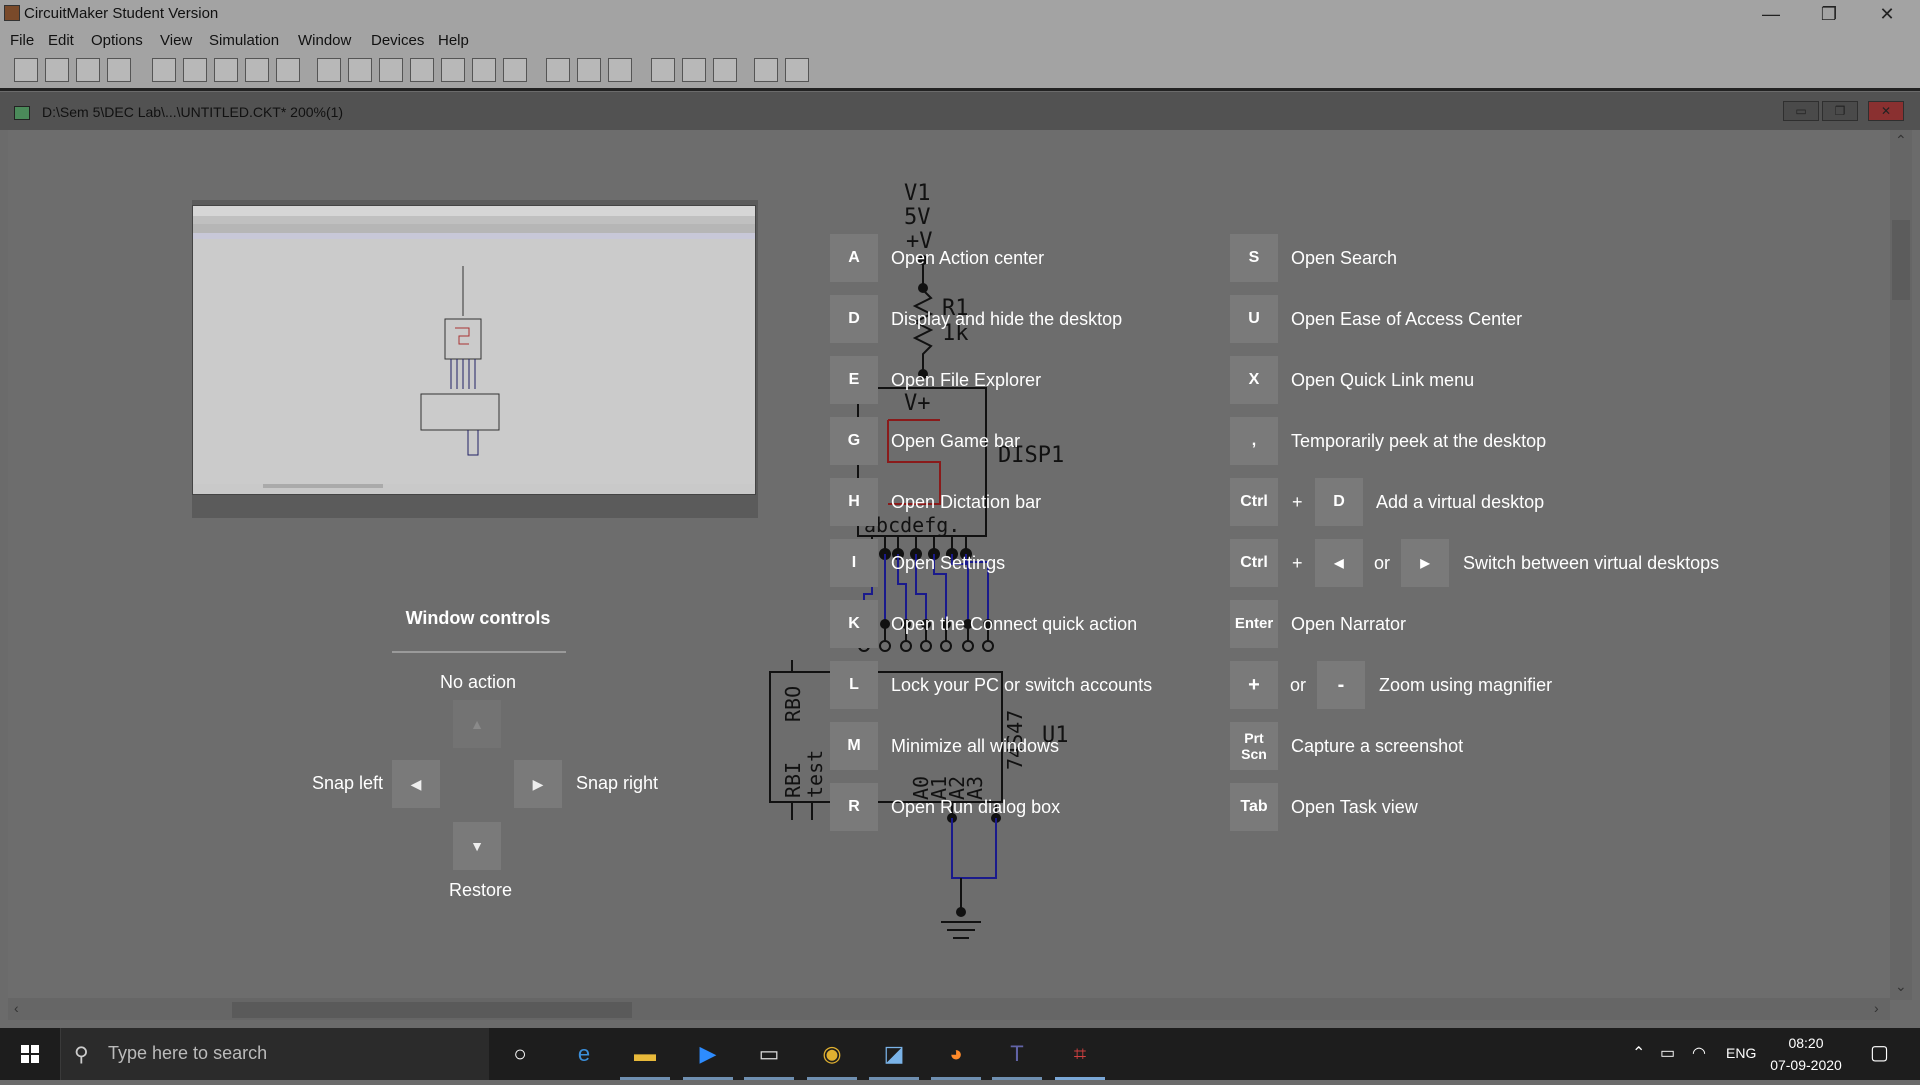 This screenshot has width=1920, height=1085. Describe the element at coordinates (694, 70) in the screenshot. I see `analysis-icon` at that location.